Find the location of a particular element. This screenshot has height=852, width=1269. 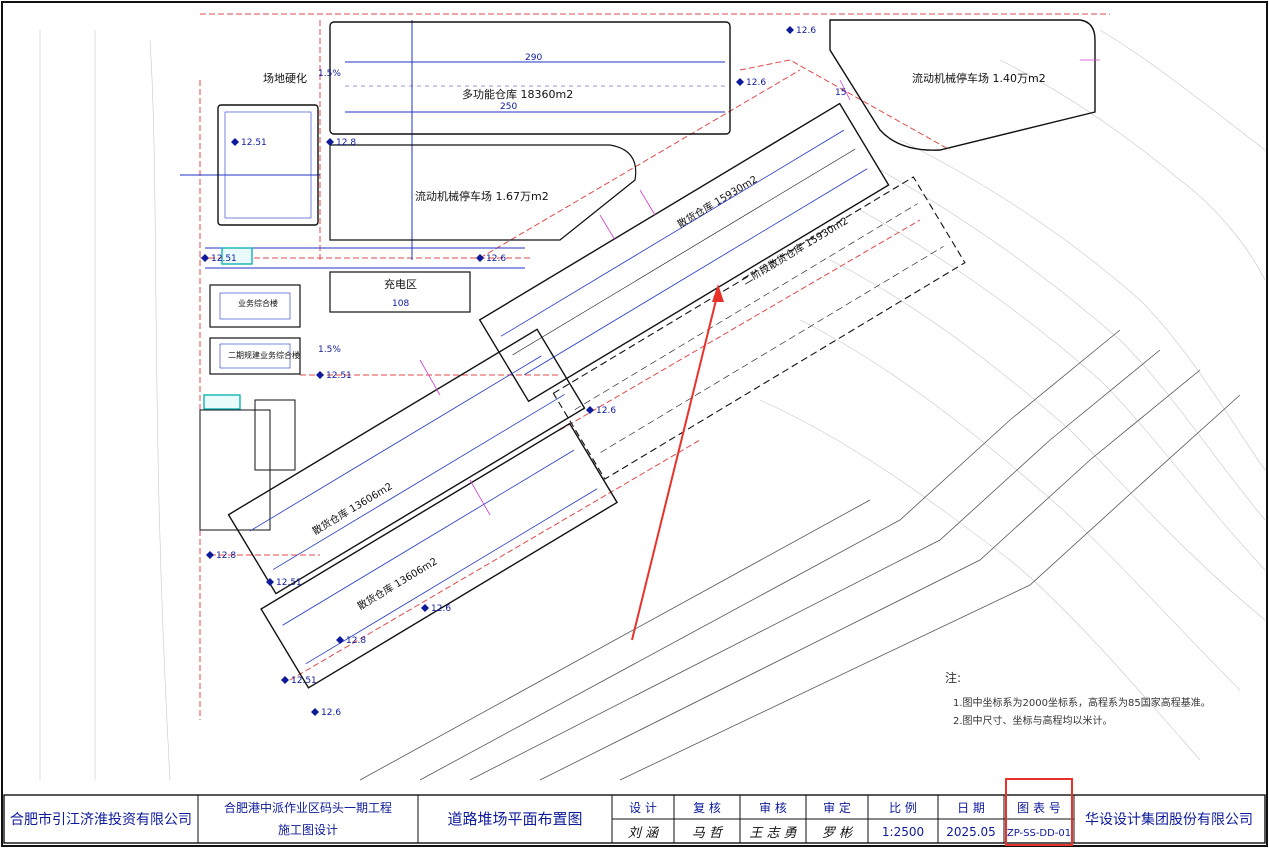

role-label-design: 设 计 is located at coordinates (643, 808).